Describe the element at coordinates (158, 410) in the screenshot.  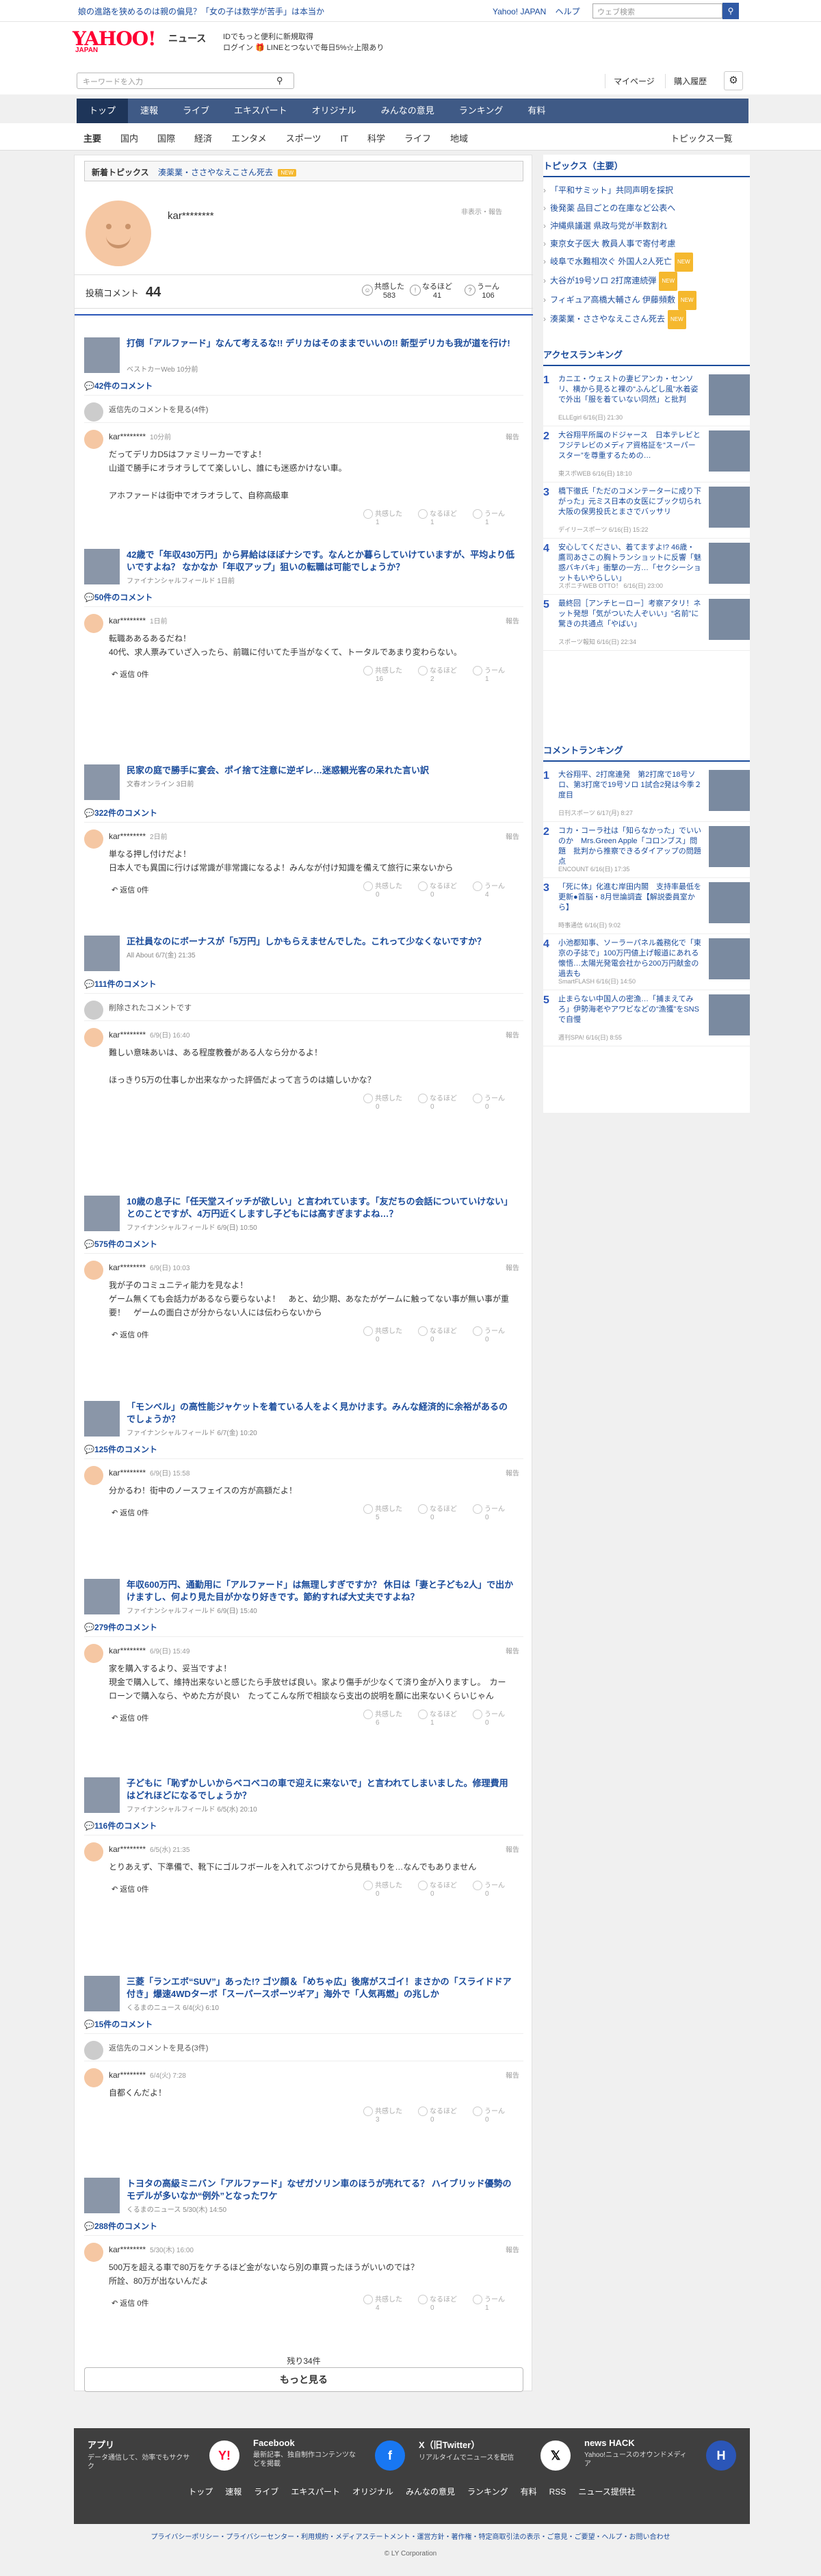
I see `parent-comment-text: 返信先のコメントを見る(4件)` at that location.